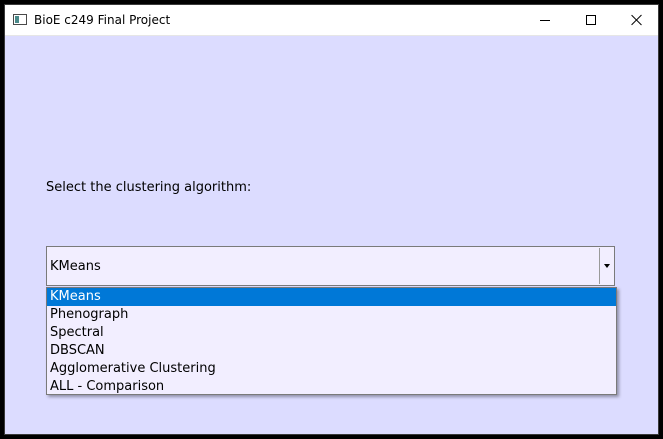 This screenshot has width=663, height=439. Describe the element at coordinates (75, 266) in the screenshot. I see `algorithm-select-value: KMeans` at that location.